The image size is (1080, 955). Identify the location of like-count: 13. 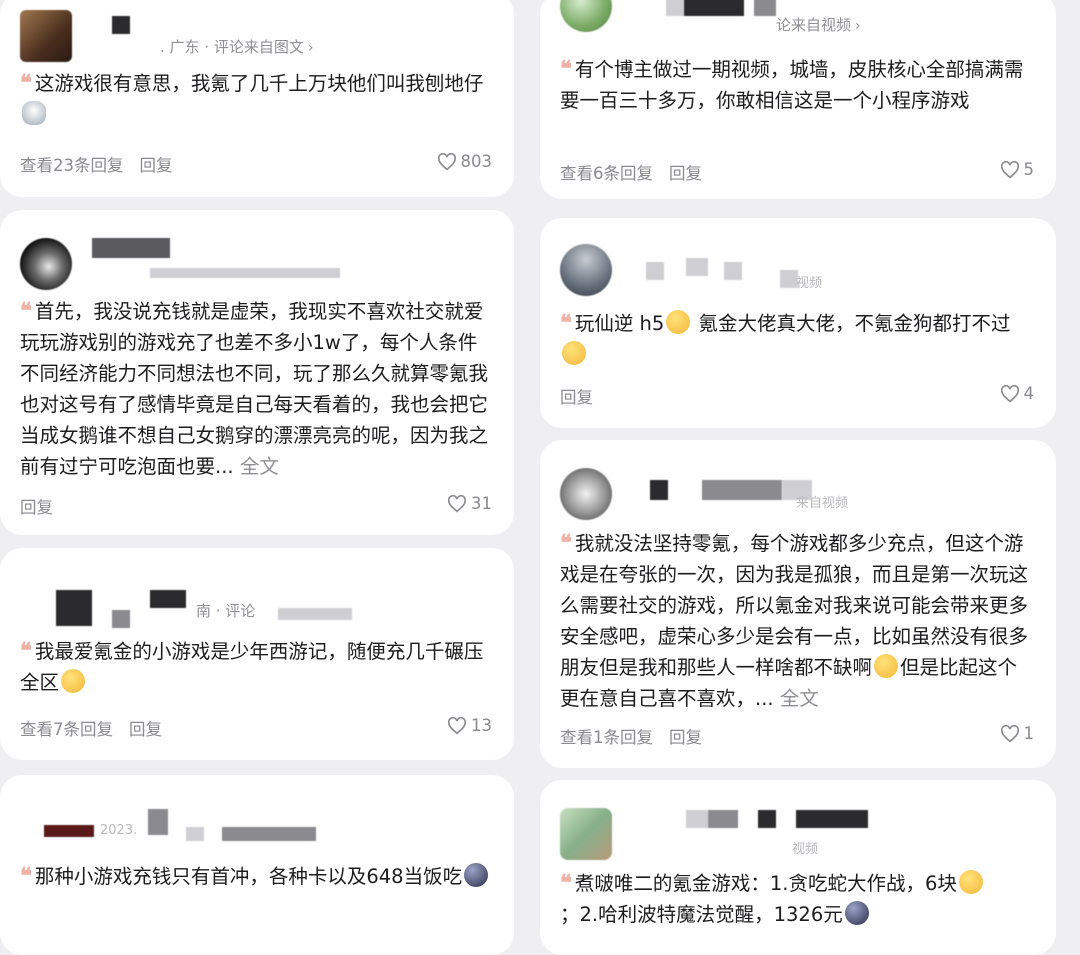
(481, 725).